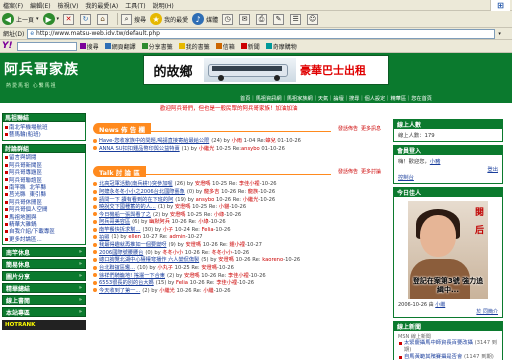  What do you see at coordinates (268, 46) in the screenshot?
I see `shop-icon` at bounding box center [268, 46].